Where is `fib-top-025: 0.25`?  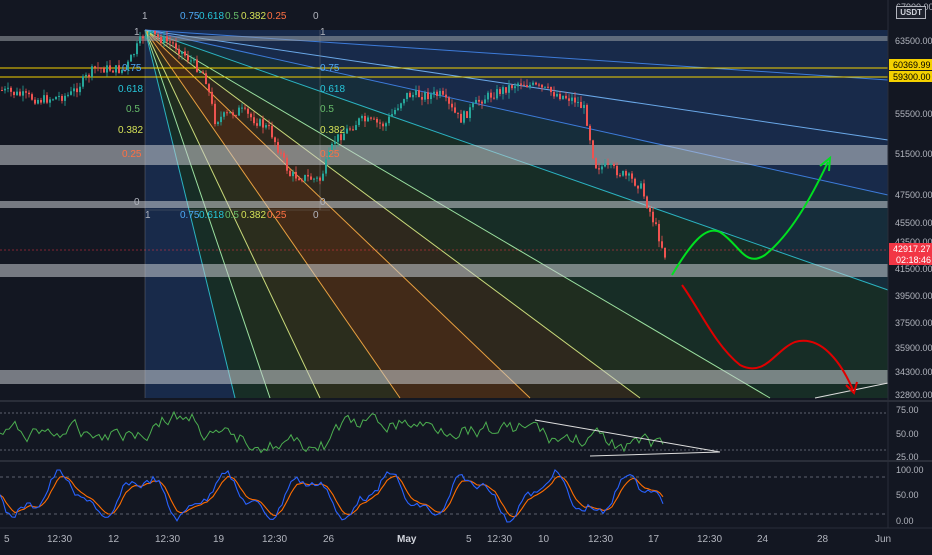 fib-top-025: 0.25 is located at coordinates (277, 16).